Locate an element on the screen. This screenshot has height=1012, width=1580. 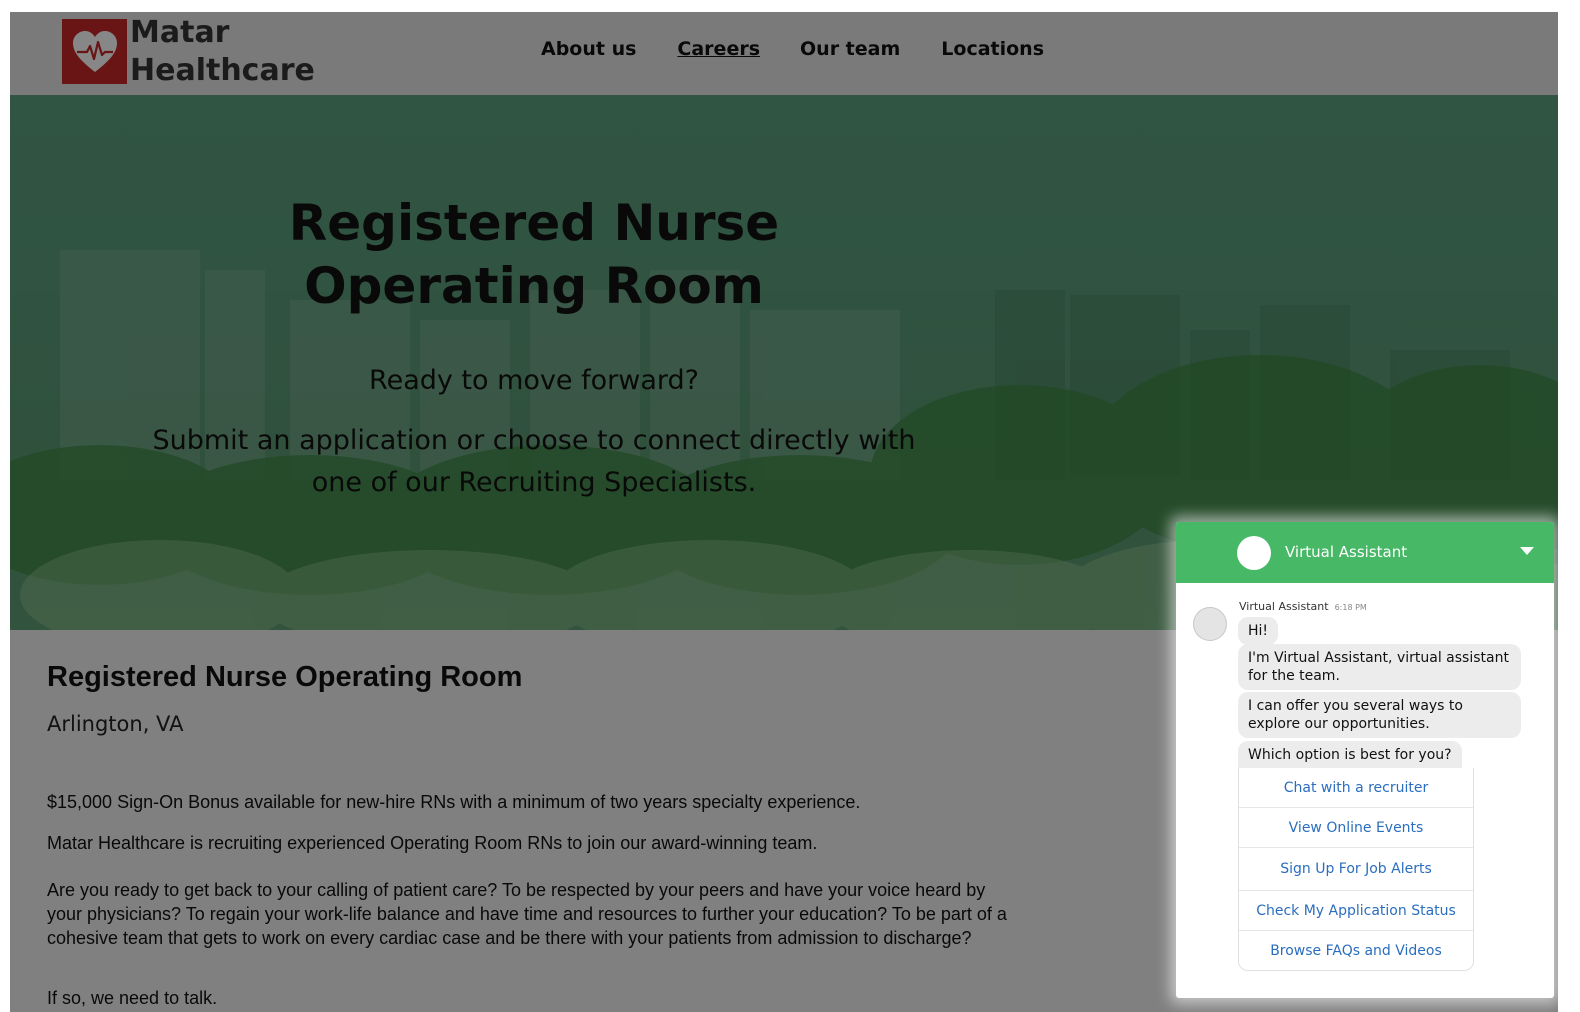
chat-message: Hi! is located at coordinates (1258, 631).